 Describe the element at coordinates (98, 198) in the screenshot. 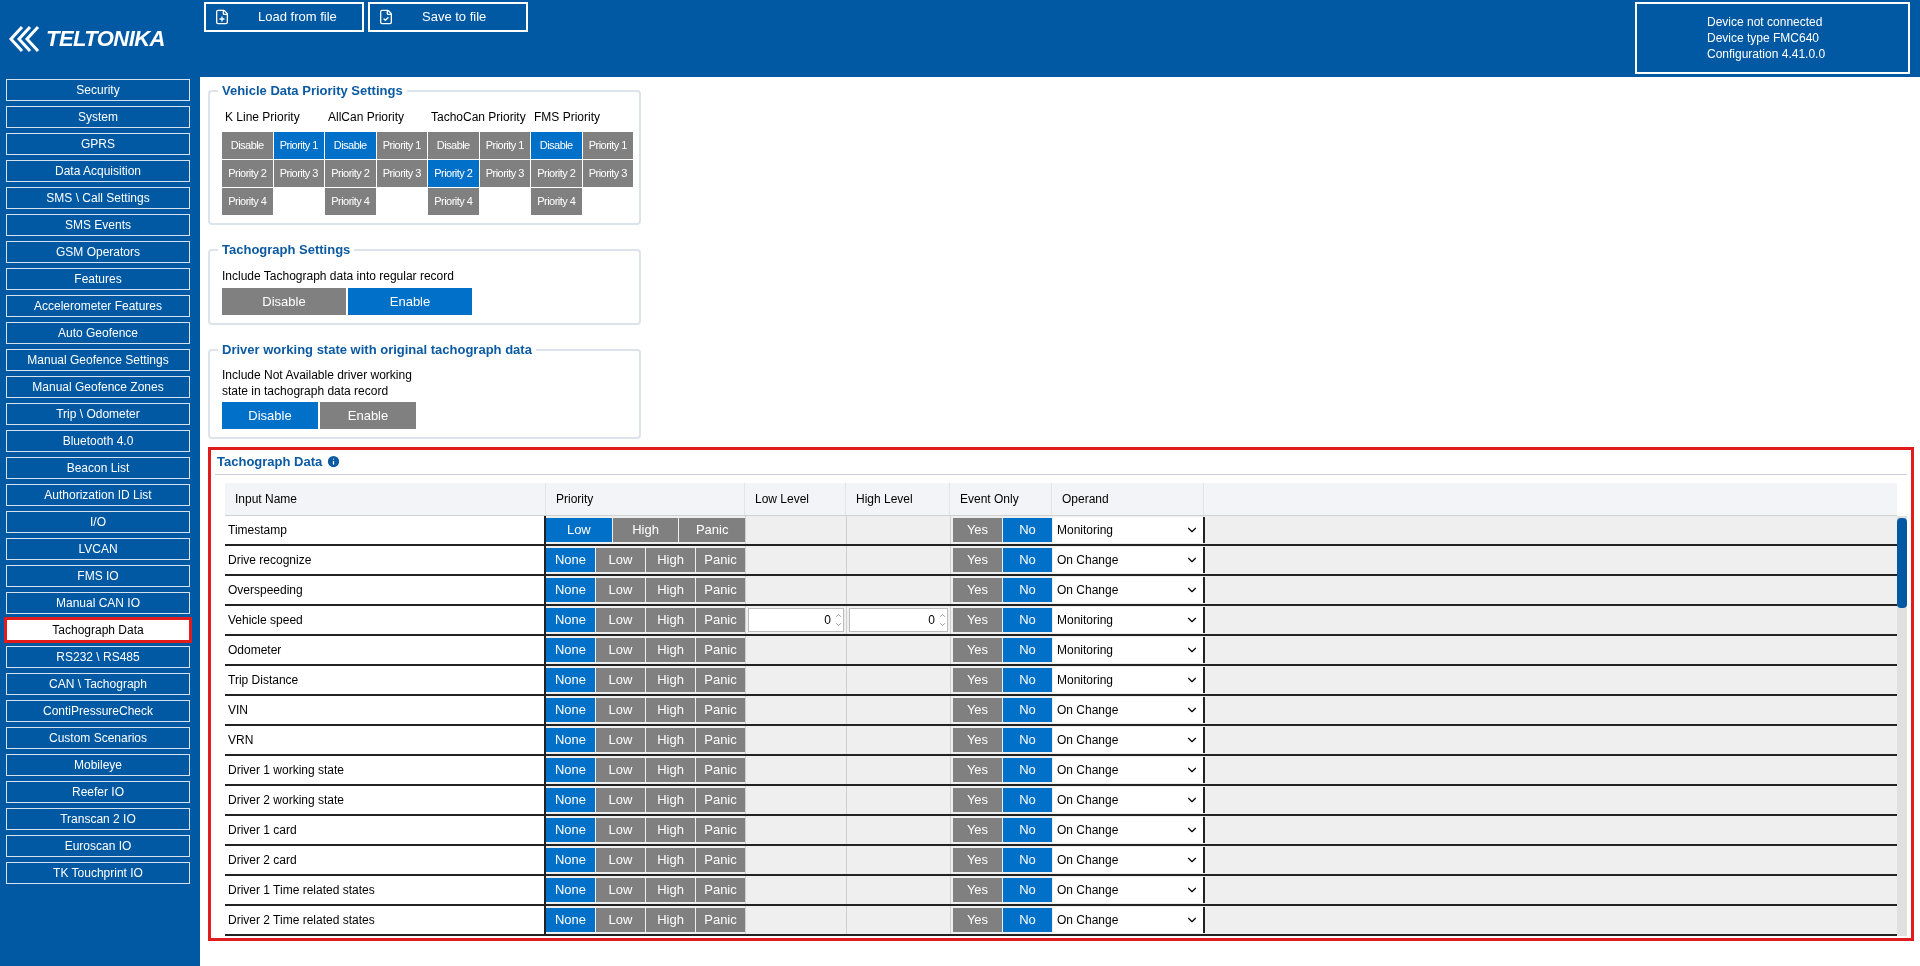

I see `sidebar-item: SMS \ Call Settings` at that location.